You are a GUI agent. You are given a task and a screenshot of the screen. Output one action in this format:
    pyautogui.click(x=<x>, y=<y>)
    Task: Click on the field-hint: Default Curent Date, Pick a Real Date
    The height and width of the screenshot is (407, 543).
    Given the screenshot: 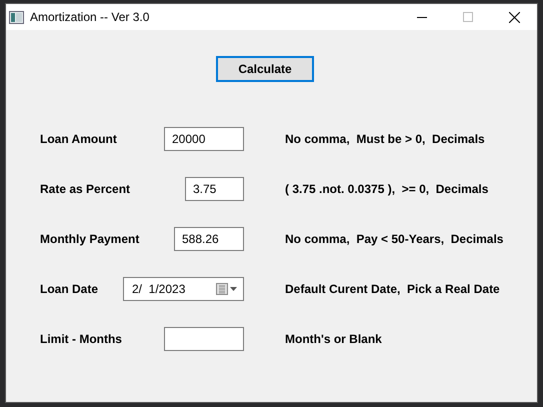 What is the action you would take?
    pyautogui.click(x=392, y=289)
    